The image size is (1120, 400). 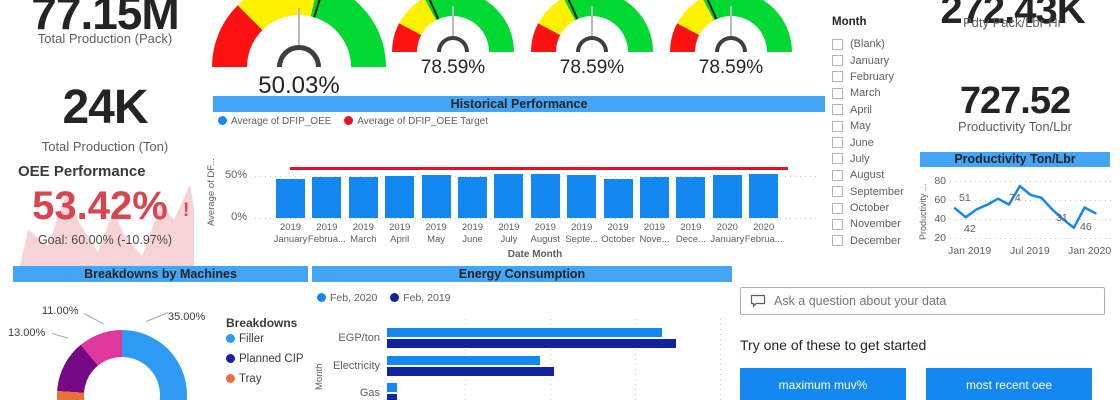 What do you see at coordinates (731, 67) in the screenshot?
I see `gauge-4-value: 78.59%` at bounding box center [731, 67].